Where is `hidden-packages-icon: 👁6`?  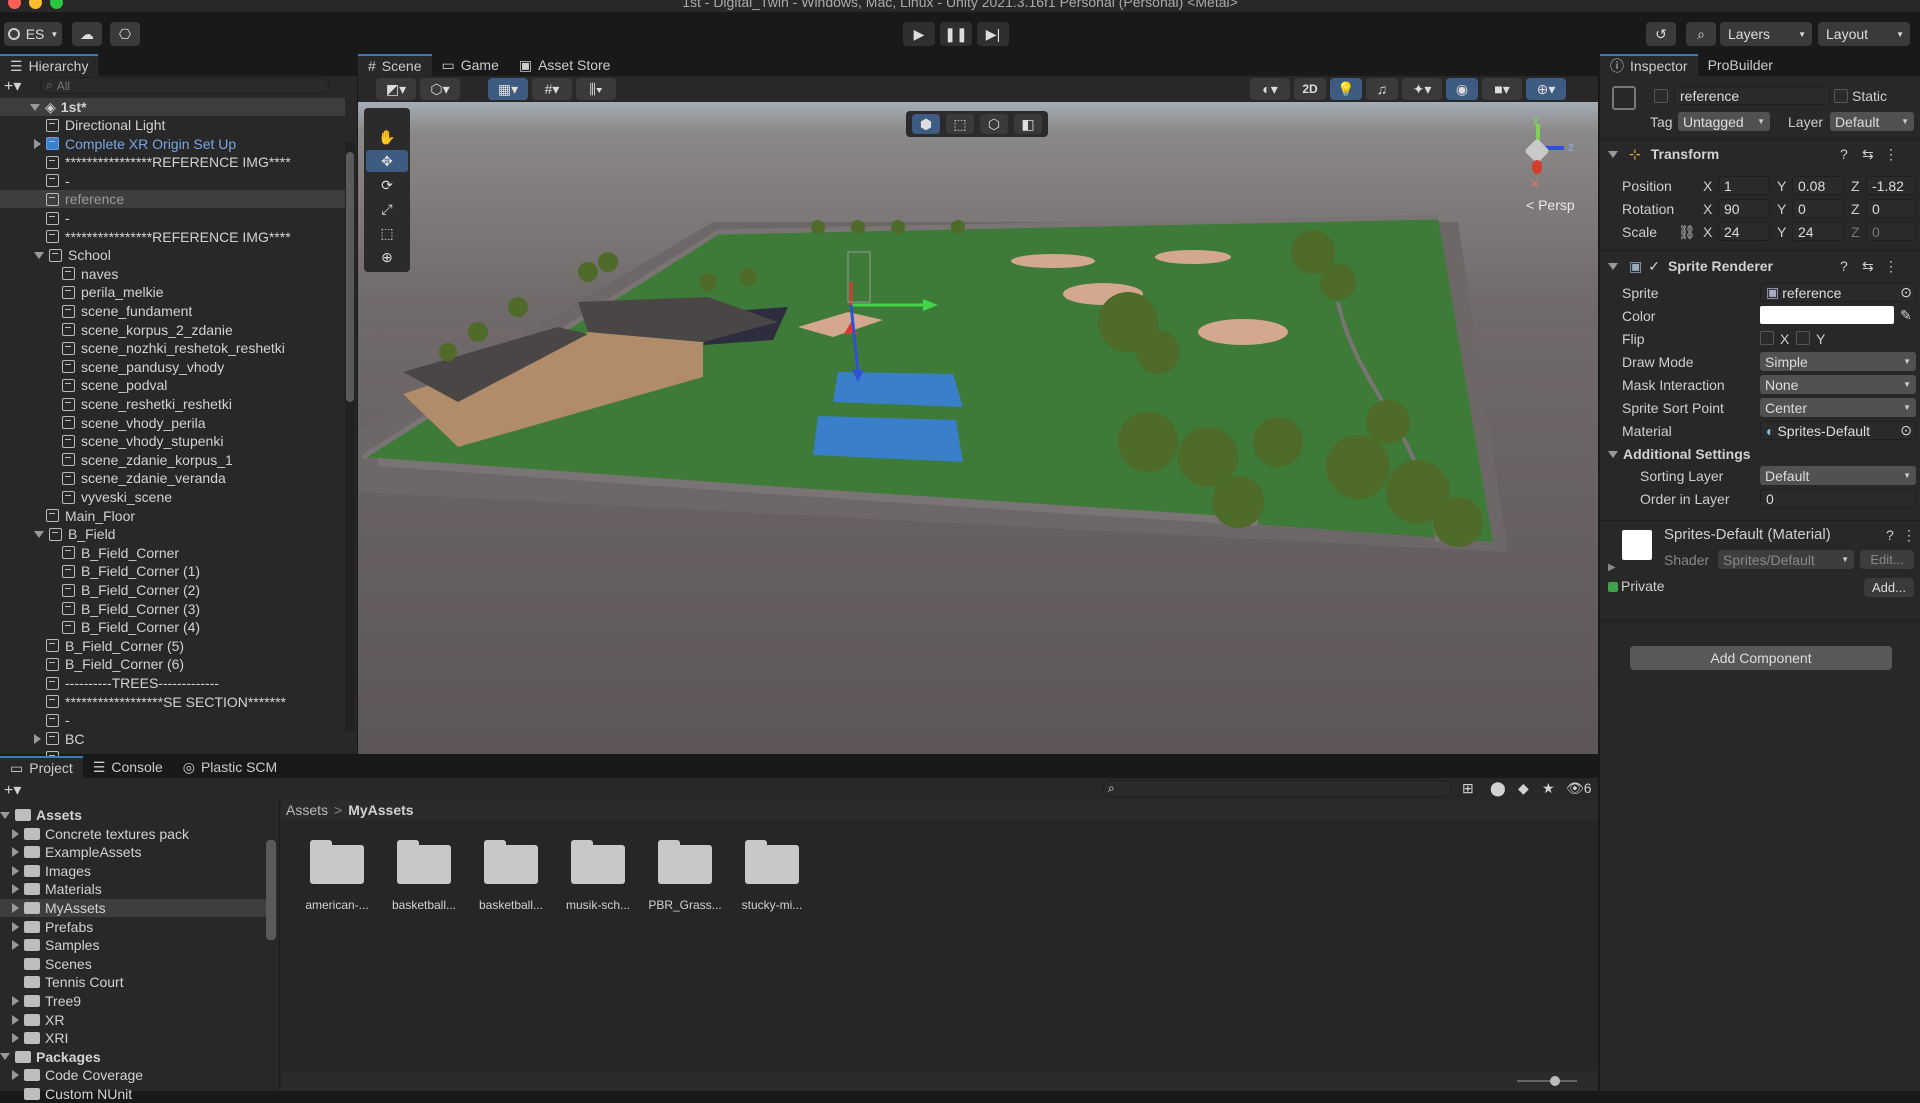
hidden-packages-icon: 👁6 is located at coordinates (1579, 788).